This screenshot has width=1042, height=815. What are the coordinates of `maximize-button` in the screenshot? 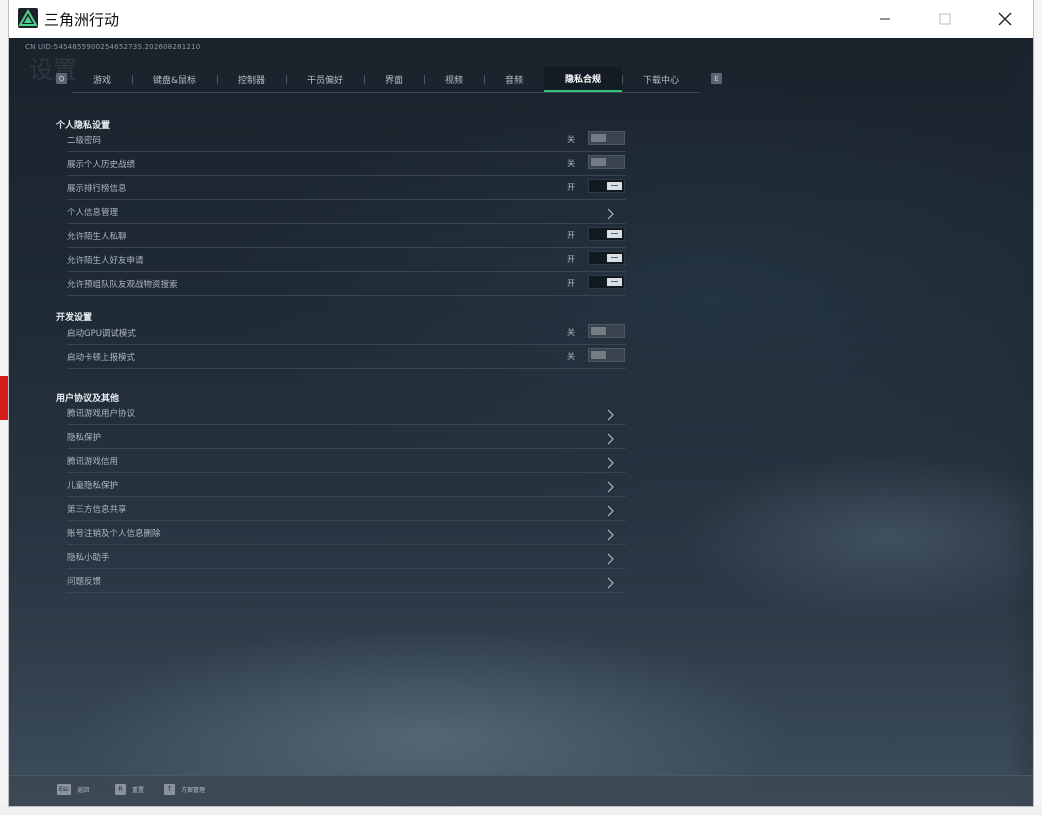 It's located at (945, 19).